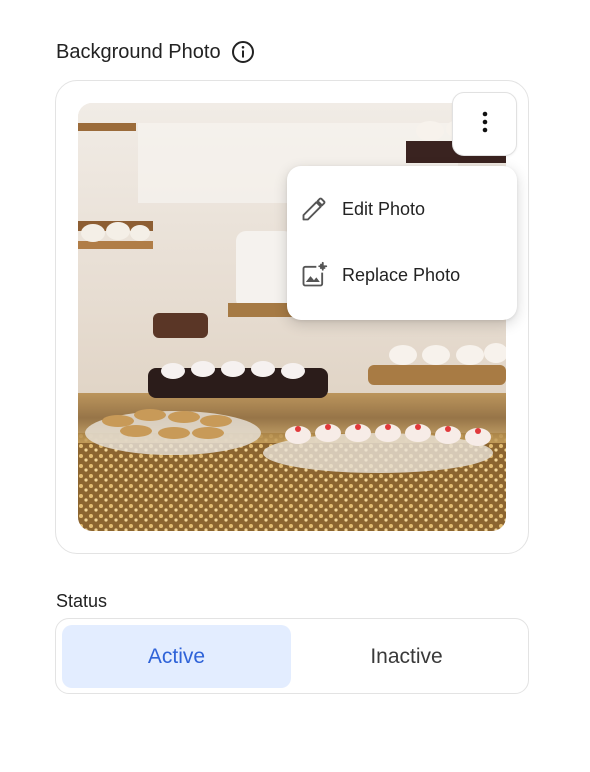  I want to click on status-toggle: Active Inactive, so click(292, 656).